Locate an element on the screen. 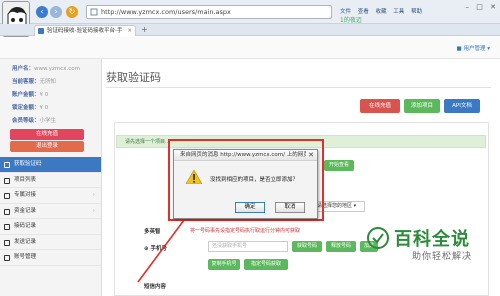  sidebar-item-funds: 资金记录 › is located at coordinates (50, 211).